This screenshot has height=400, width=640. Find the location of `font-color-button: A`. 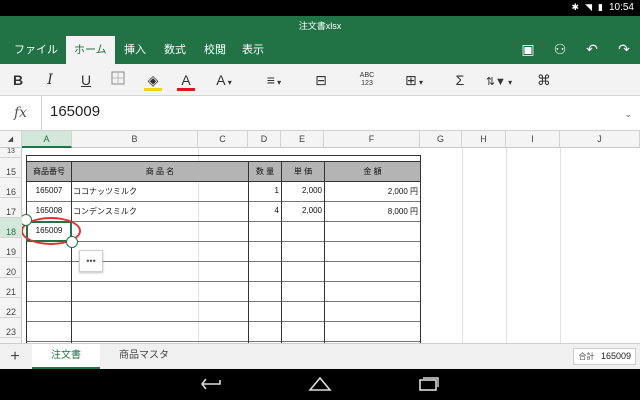

font-color-button: A is located at coordinates (186, 80).